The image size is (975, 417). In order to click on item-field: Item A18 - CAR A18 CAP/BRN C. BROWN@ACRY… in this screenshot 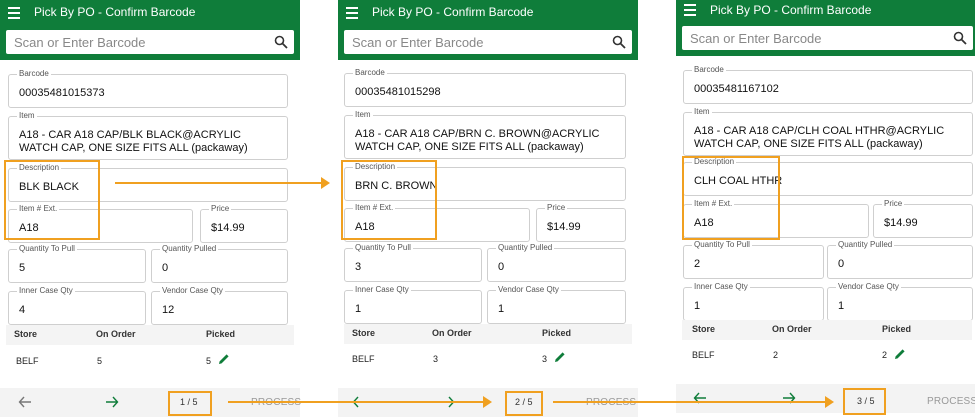, I will do `click(485, 134)`.